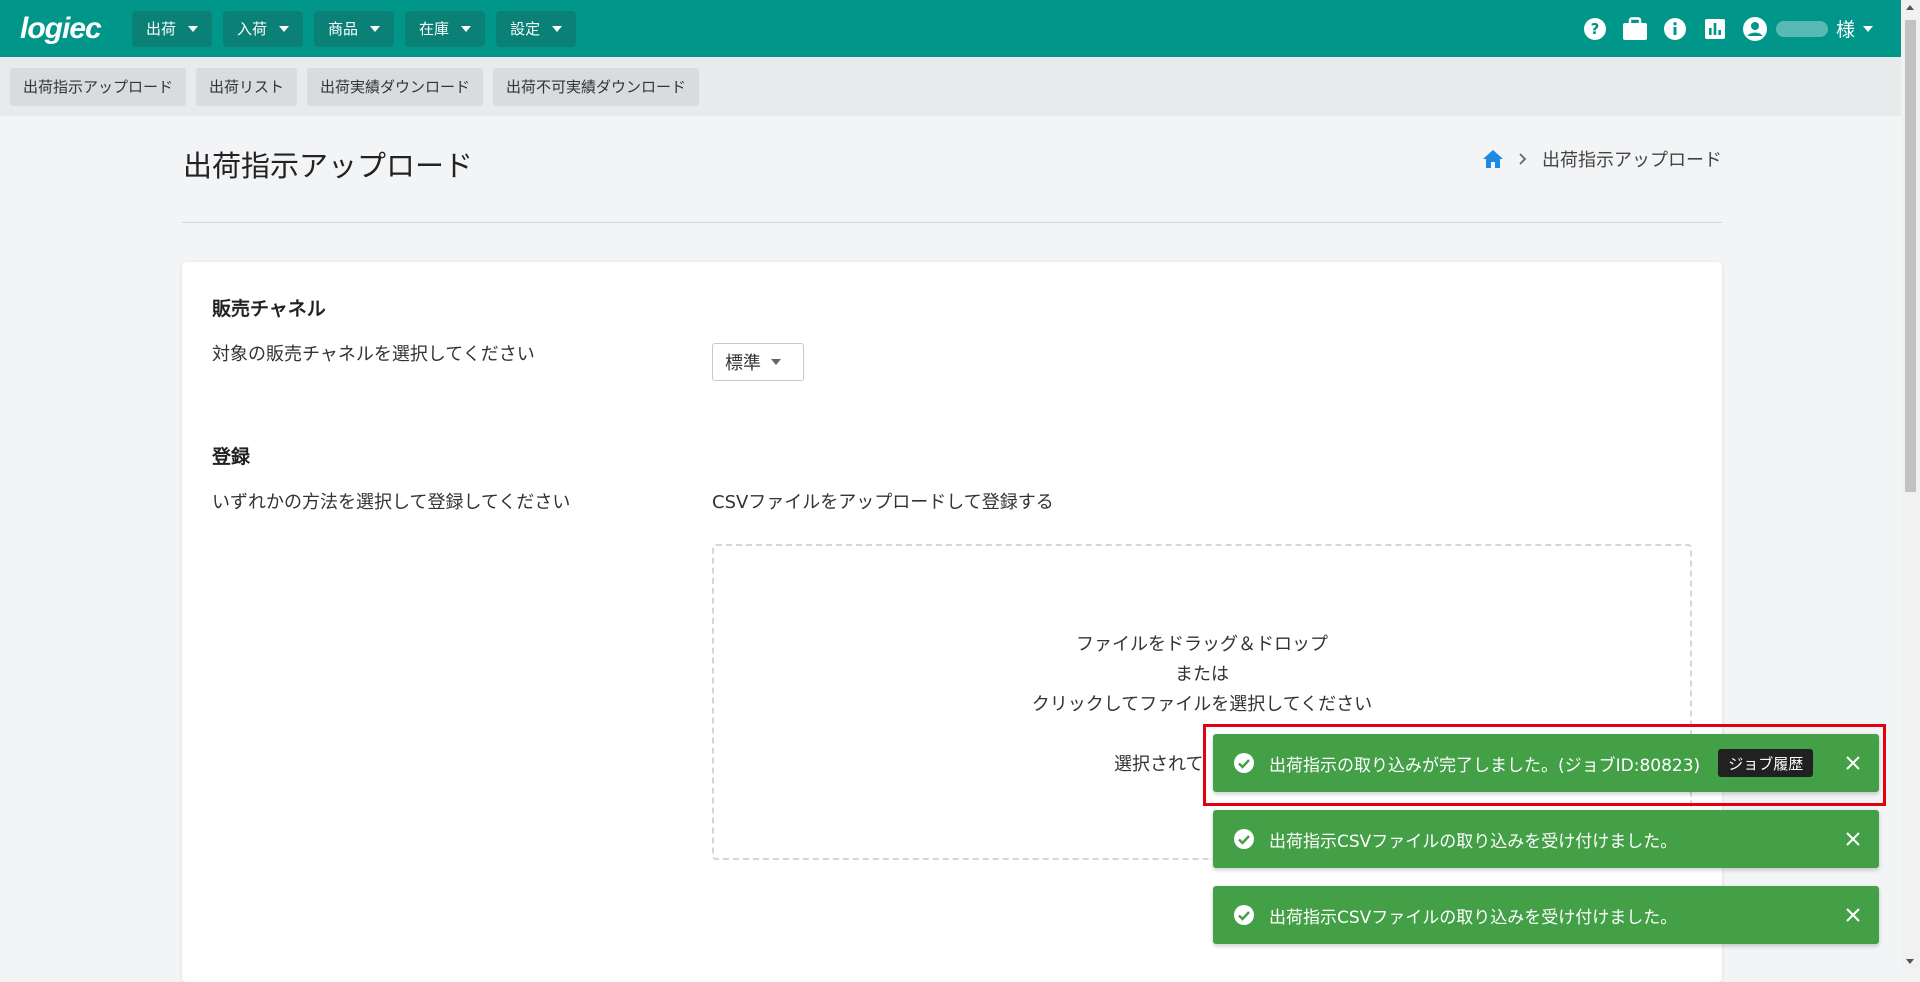  I want to click on info-icon, so click(1675, 29).